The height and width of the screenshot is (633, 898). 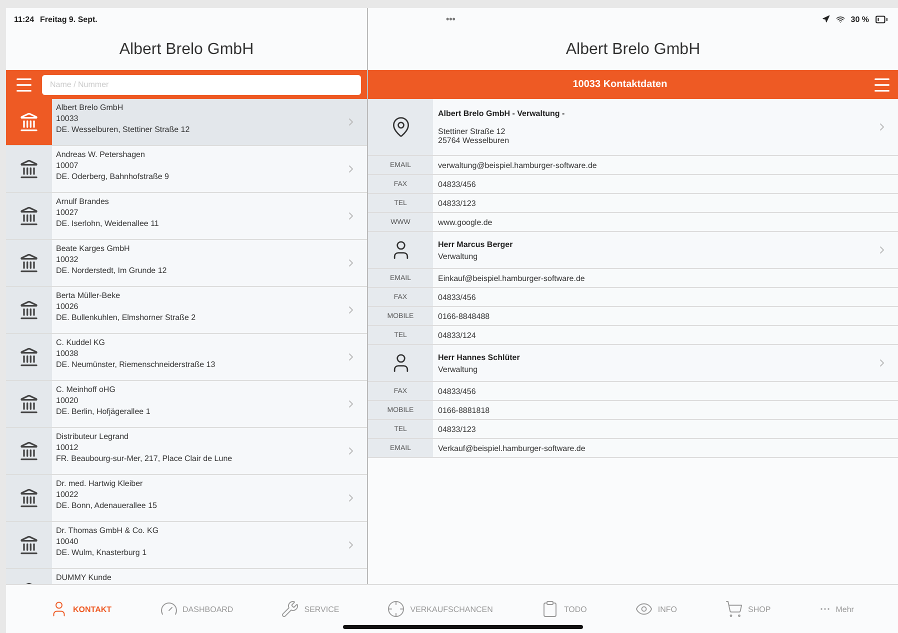 I want to click on detail-value: verwaltung@beispiel.hamburger-software.de, so click(x=517, y=166).